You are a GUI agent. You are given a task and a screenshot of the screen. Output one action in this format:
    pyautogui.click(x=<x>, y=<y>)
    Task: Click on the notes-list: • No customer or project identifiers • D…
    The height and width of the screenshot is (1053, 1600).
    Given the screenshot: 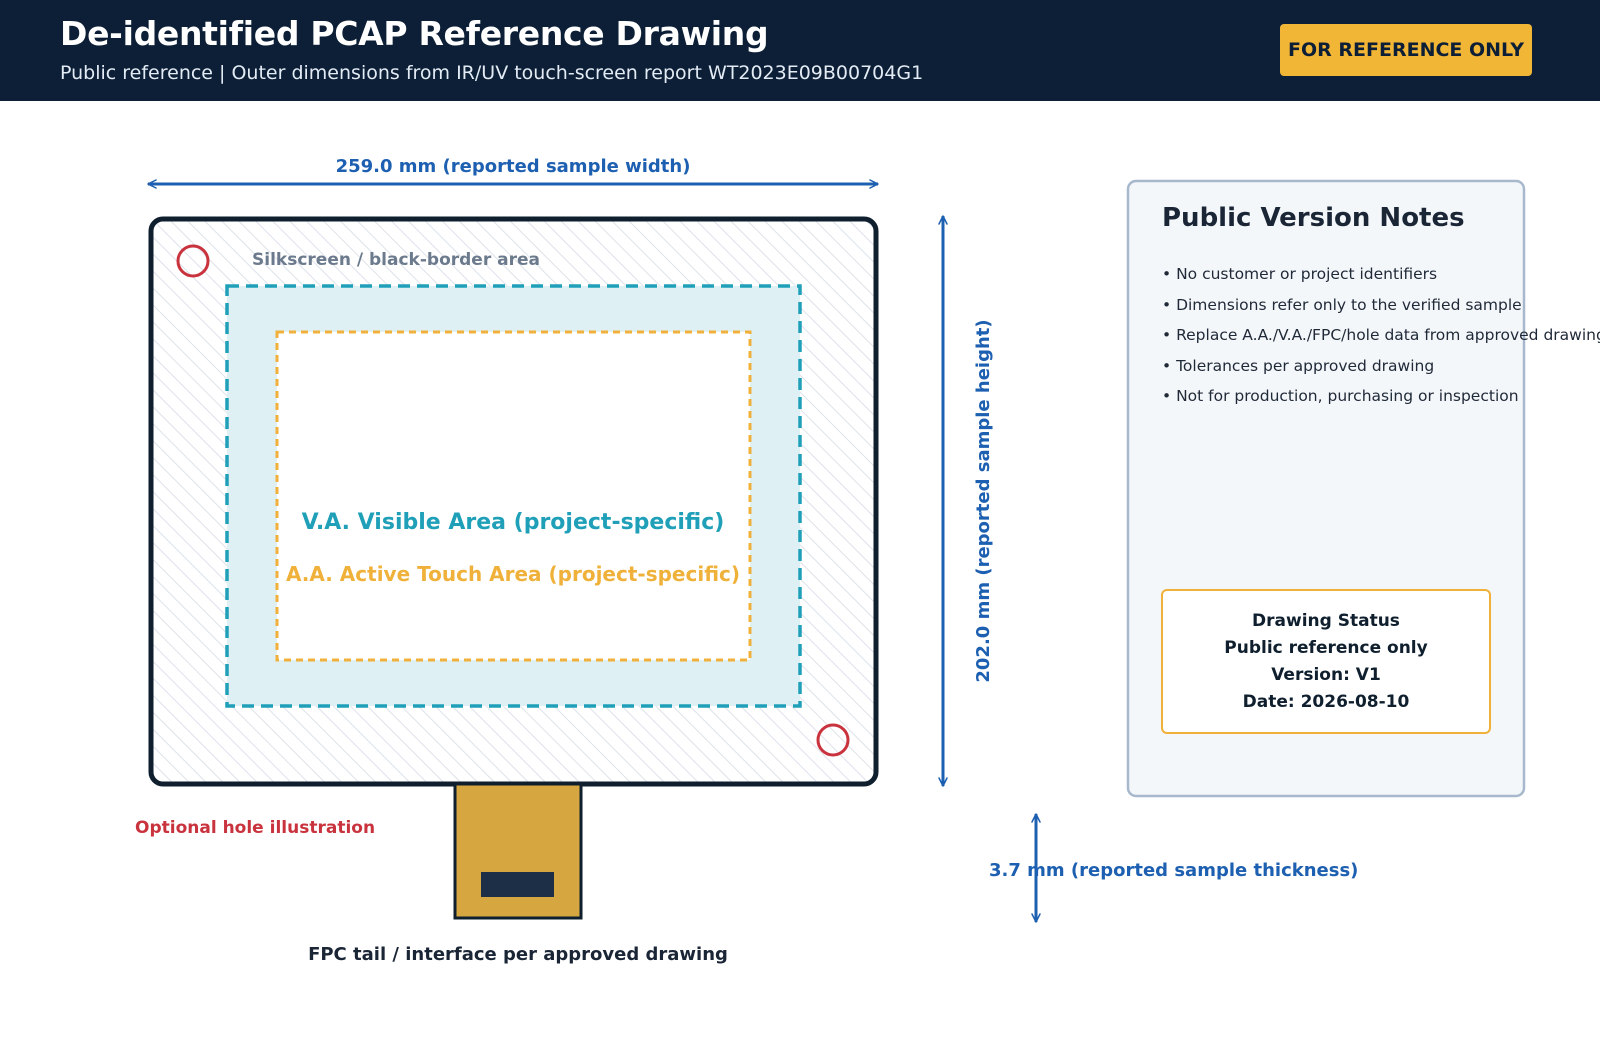 What is the action you would take?
    pyautogui.click(x=1381, y=340)
    